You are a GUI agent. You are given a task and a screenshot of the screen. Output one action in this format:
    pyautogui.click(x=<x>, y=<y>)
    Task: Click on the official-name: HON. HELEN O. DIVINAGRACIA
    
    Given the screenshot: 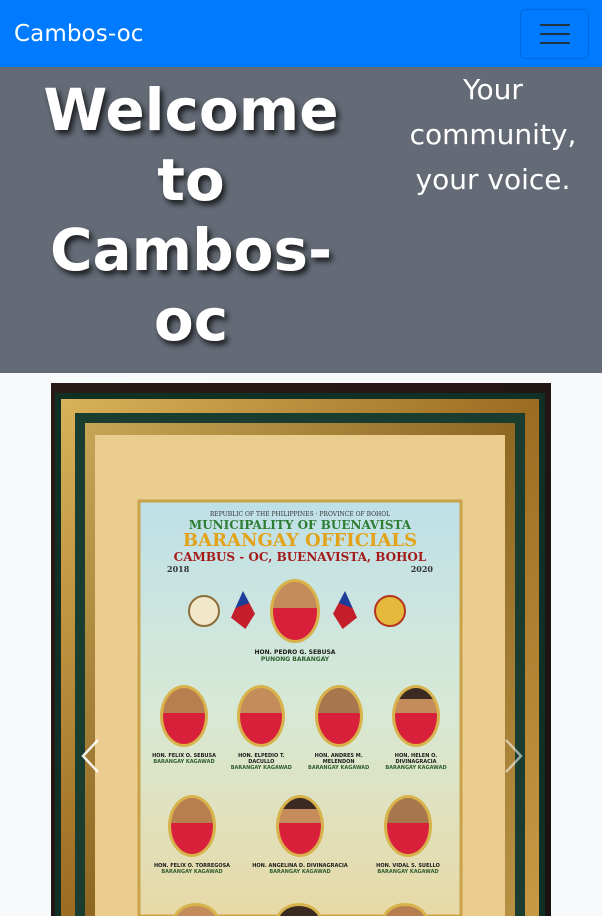 What is the action you would take?
    pyautogui.click(x=416, y=759)
    